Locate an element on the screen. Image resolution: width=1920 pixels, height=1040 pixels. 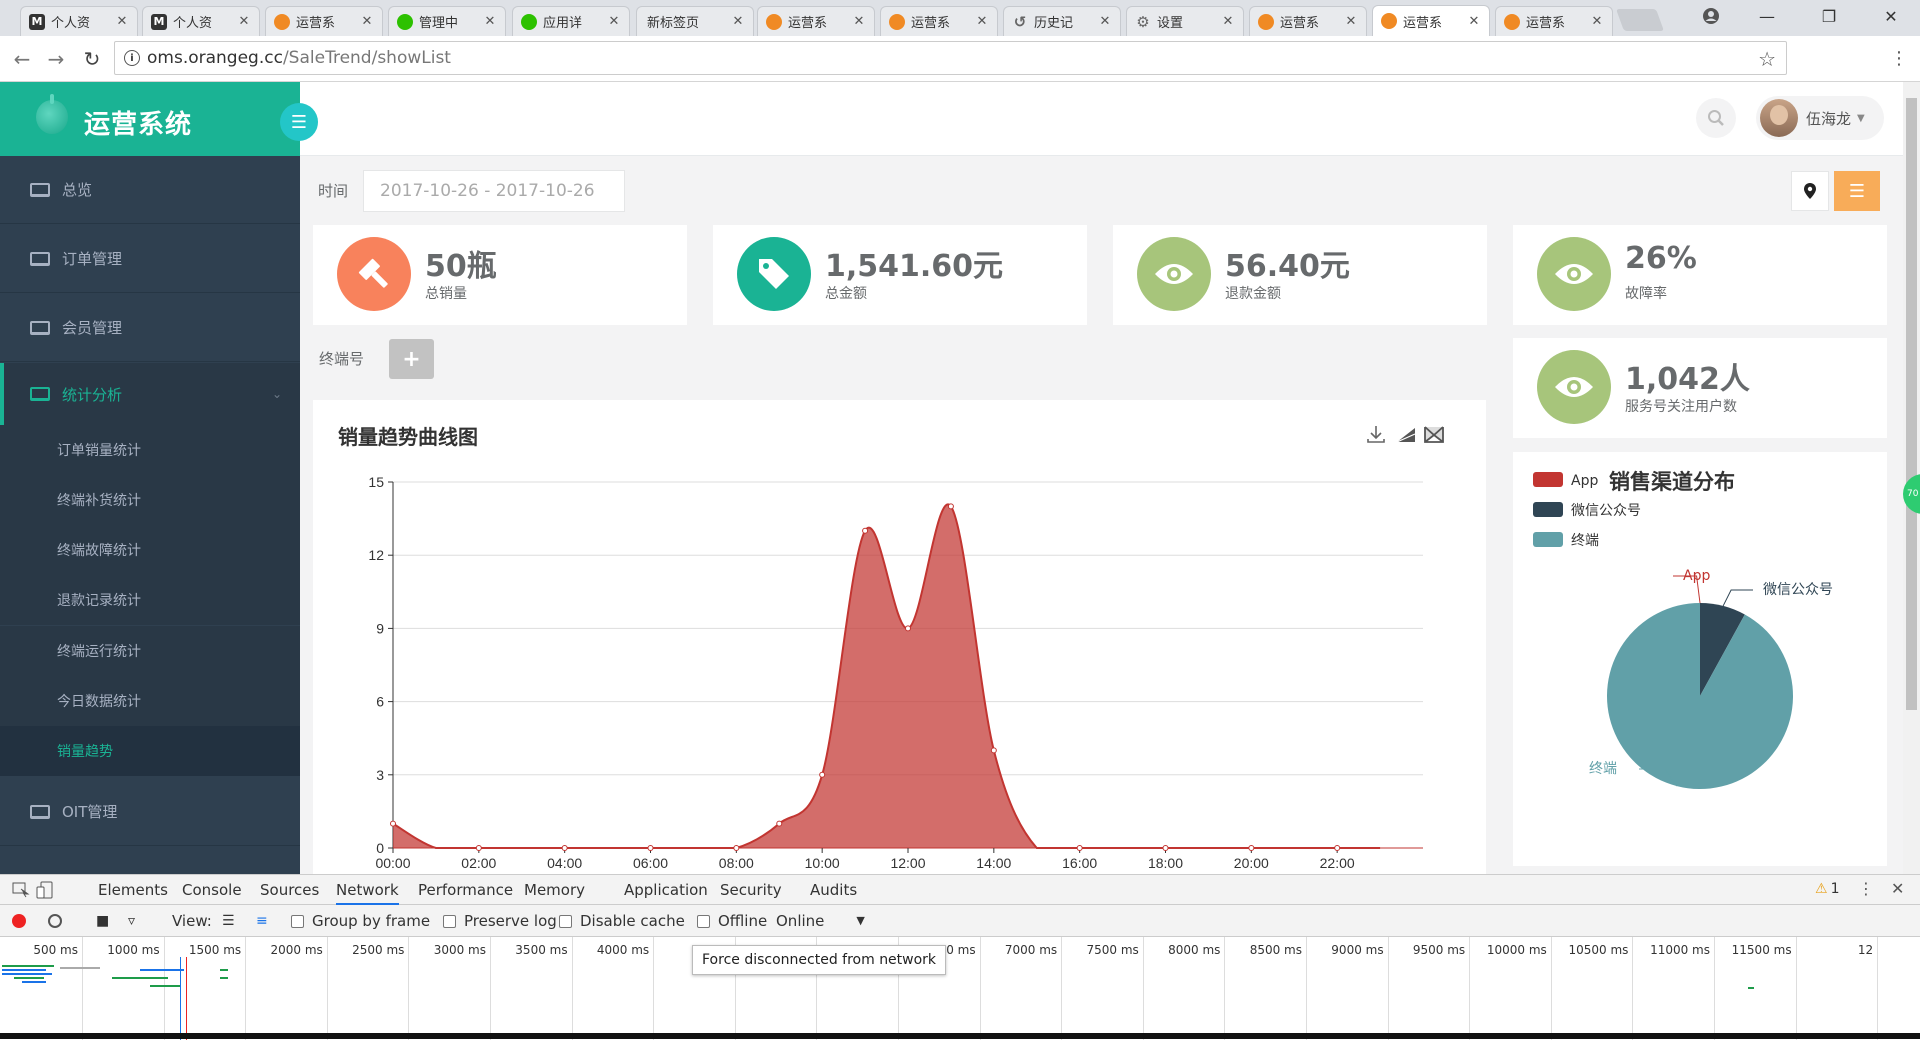
nav-members: 会员管理 is located at coordinates (150, 328).